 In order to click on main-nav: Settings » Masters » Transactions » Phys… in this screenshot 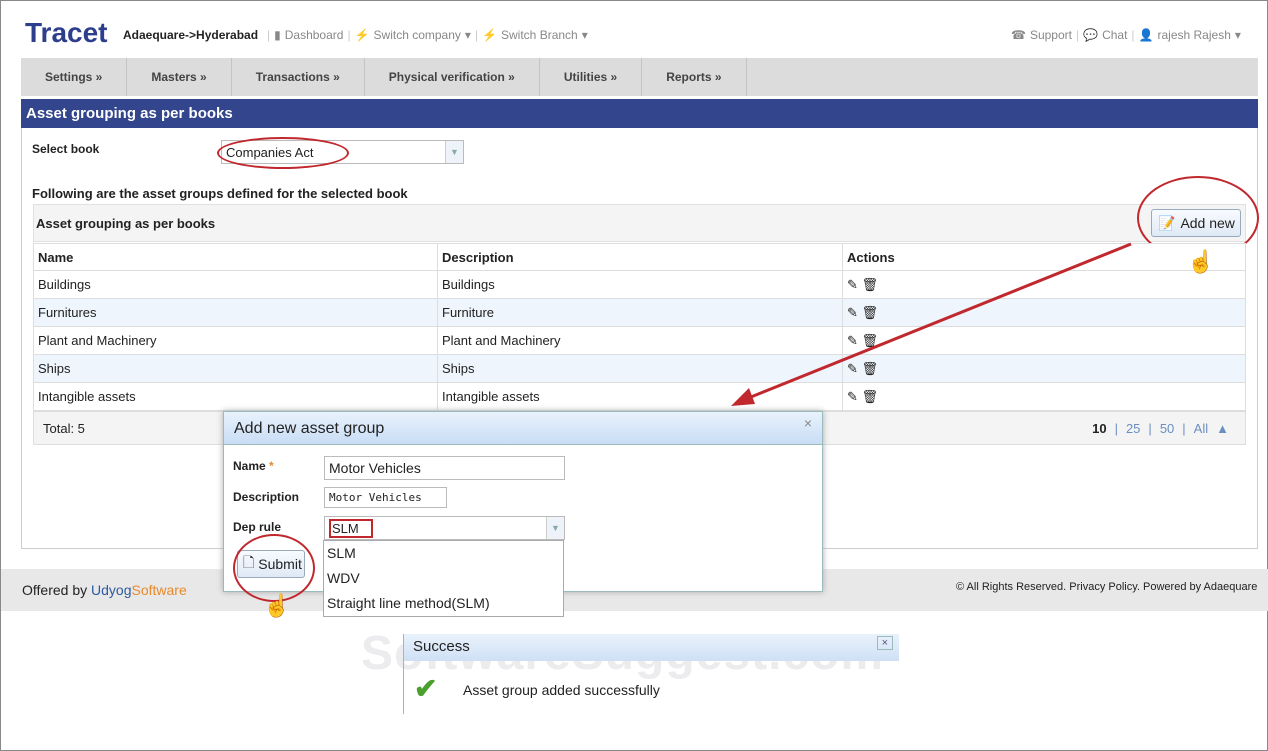, I will do `click(639, 77)`.